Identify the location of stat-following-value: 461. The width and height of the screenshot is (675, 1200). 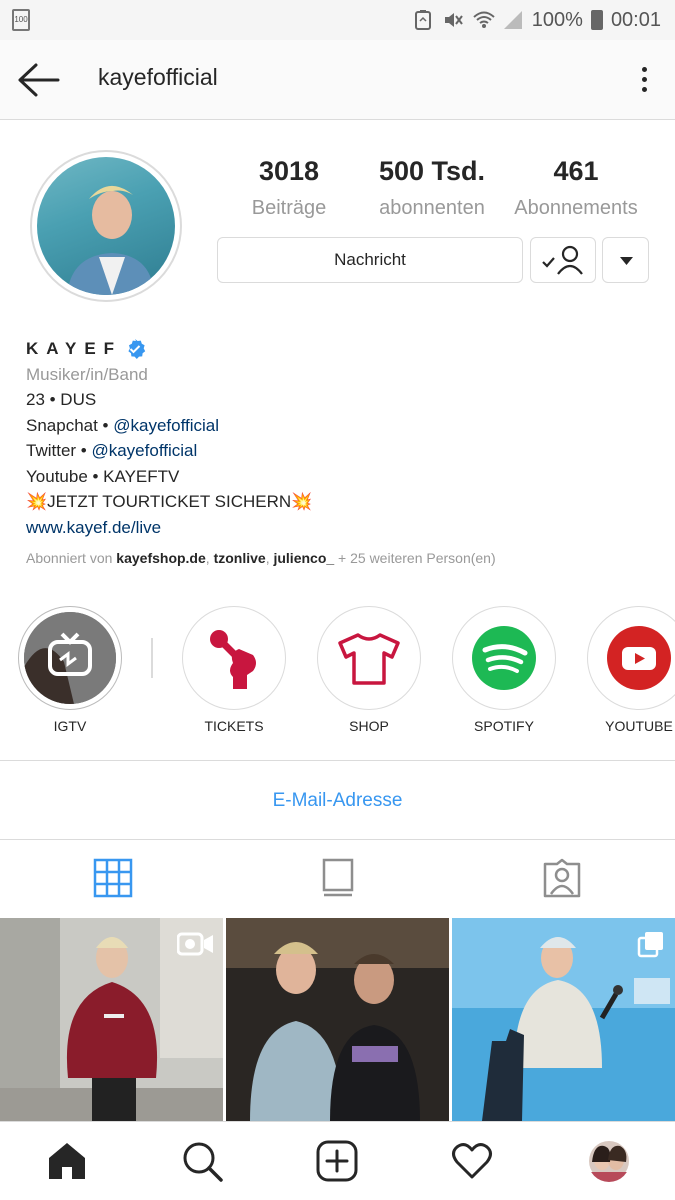
(576, 171).